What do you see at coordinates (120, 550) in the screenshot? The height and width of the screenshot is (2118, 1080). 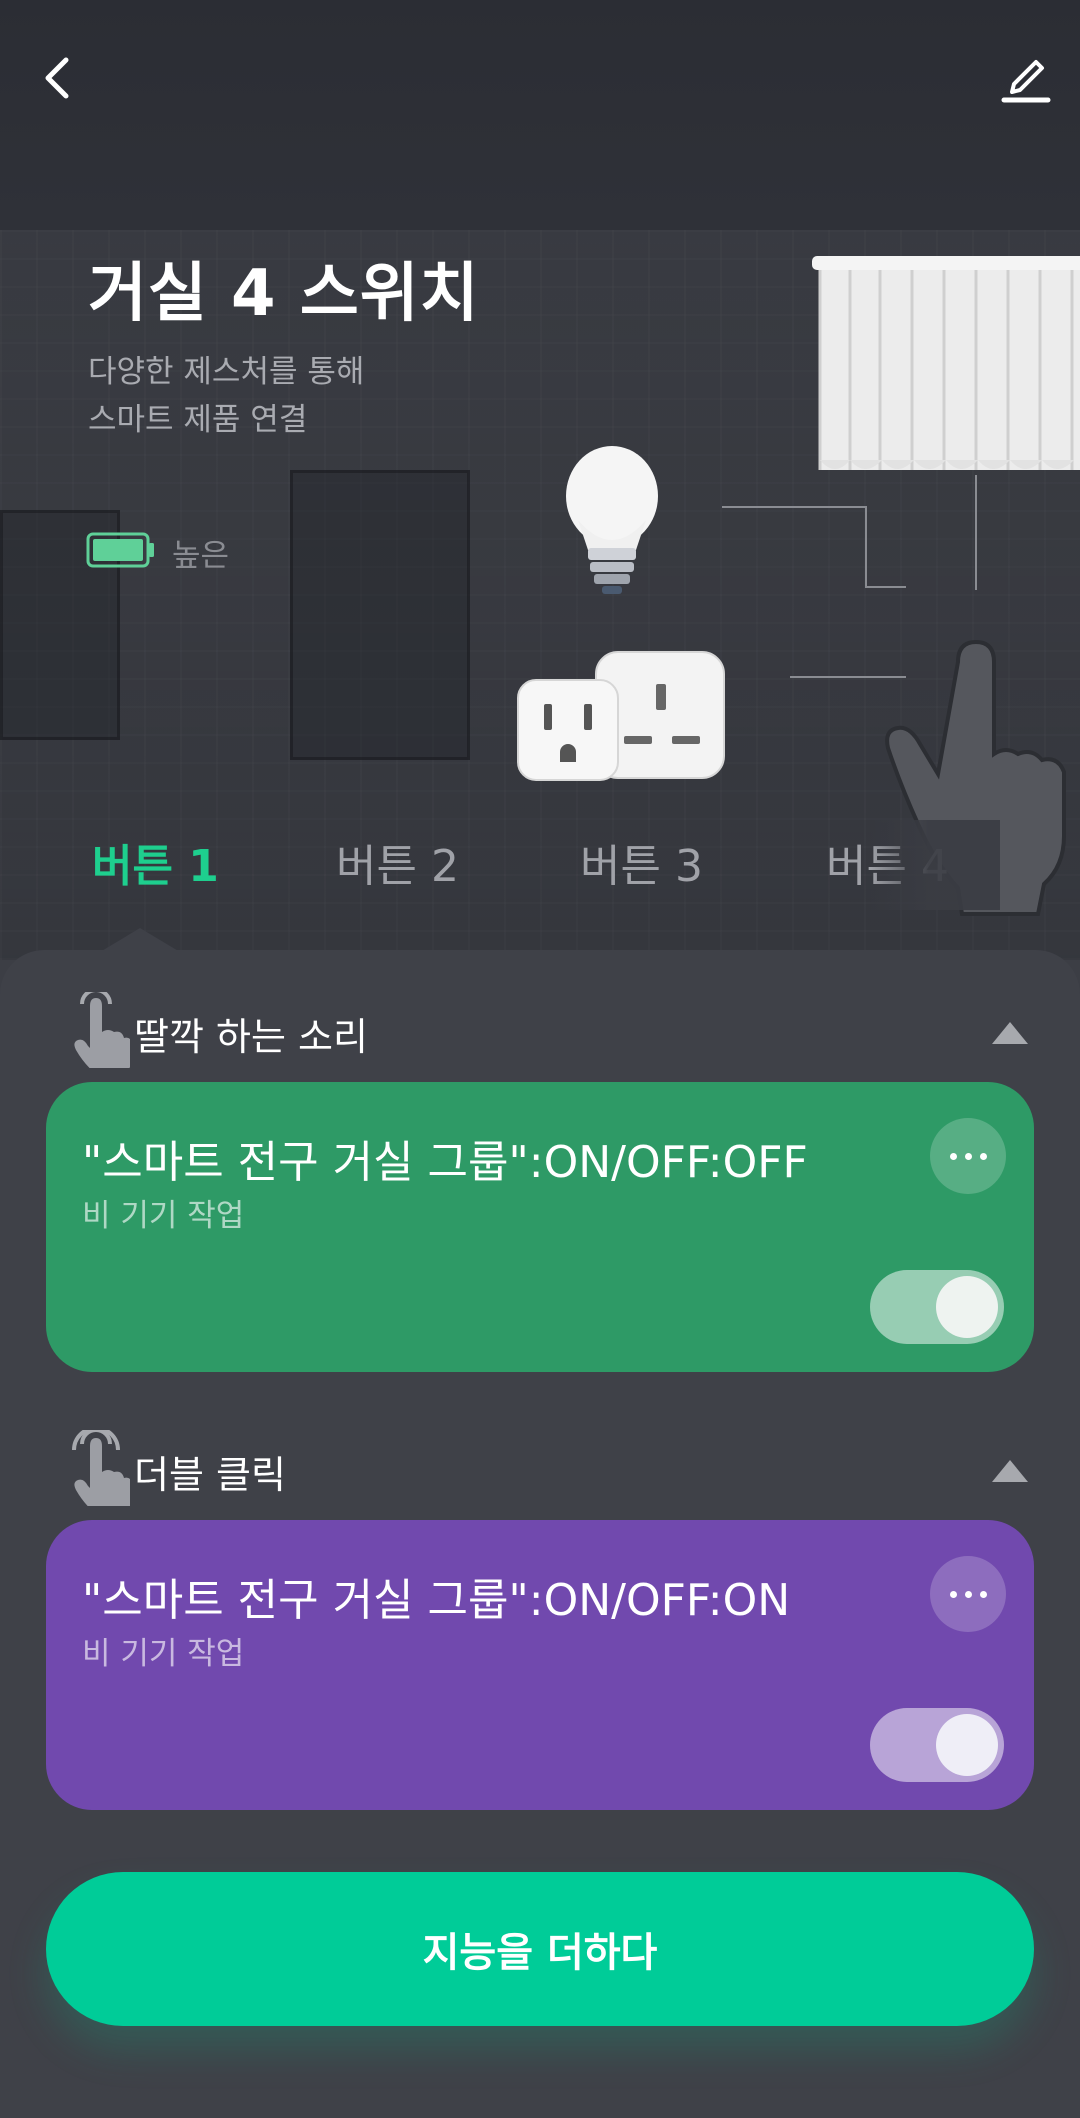 I see `battery-icon` at bounding box center [120, 550].